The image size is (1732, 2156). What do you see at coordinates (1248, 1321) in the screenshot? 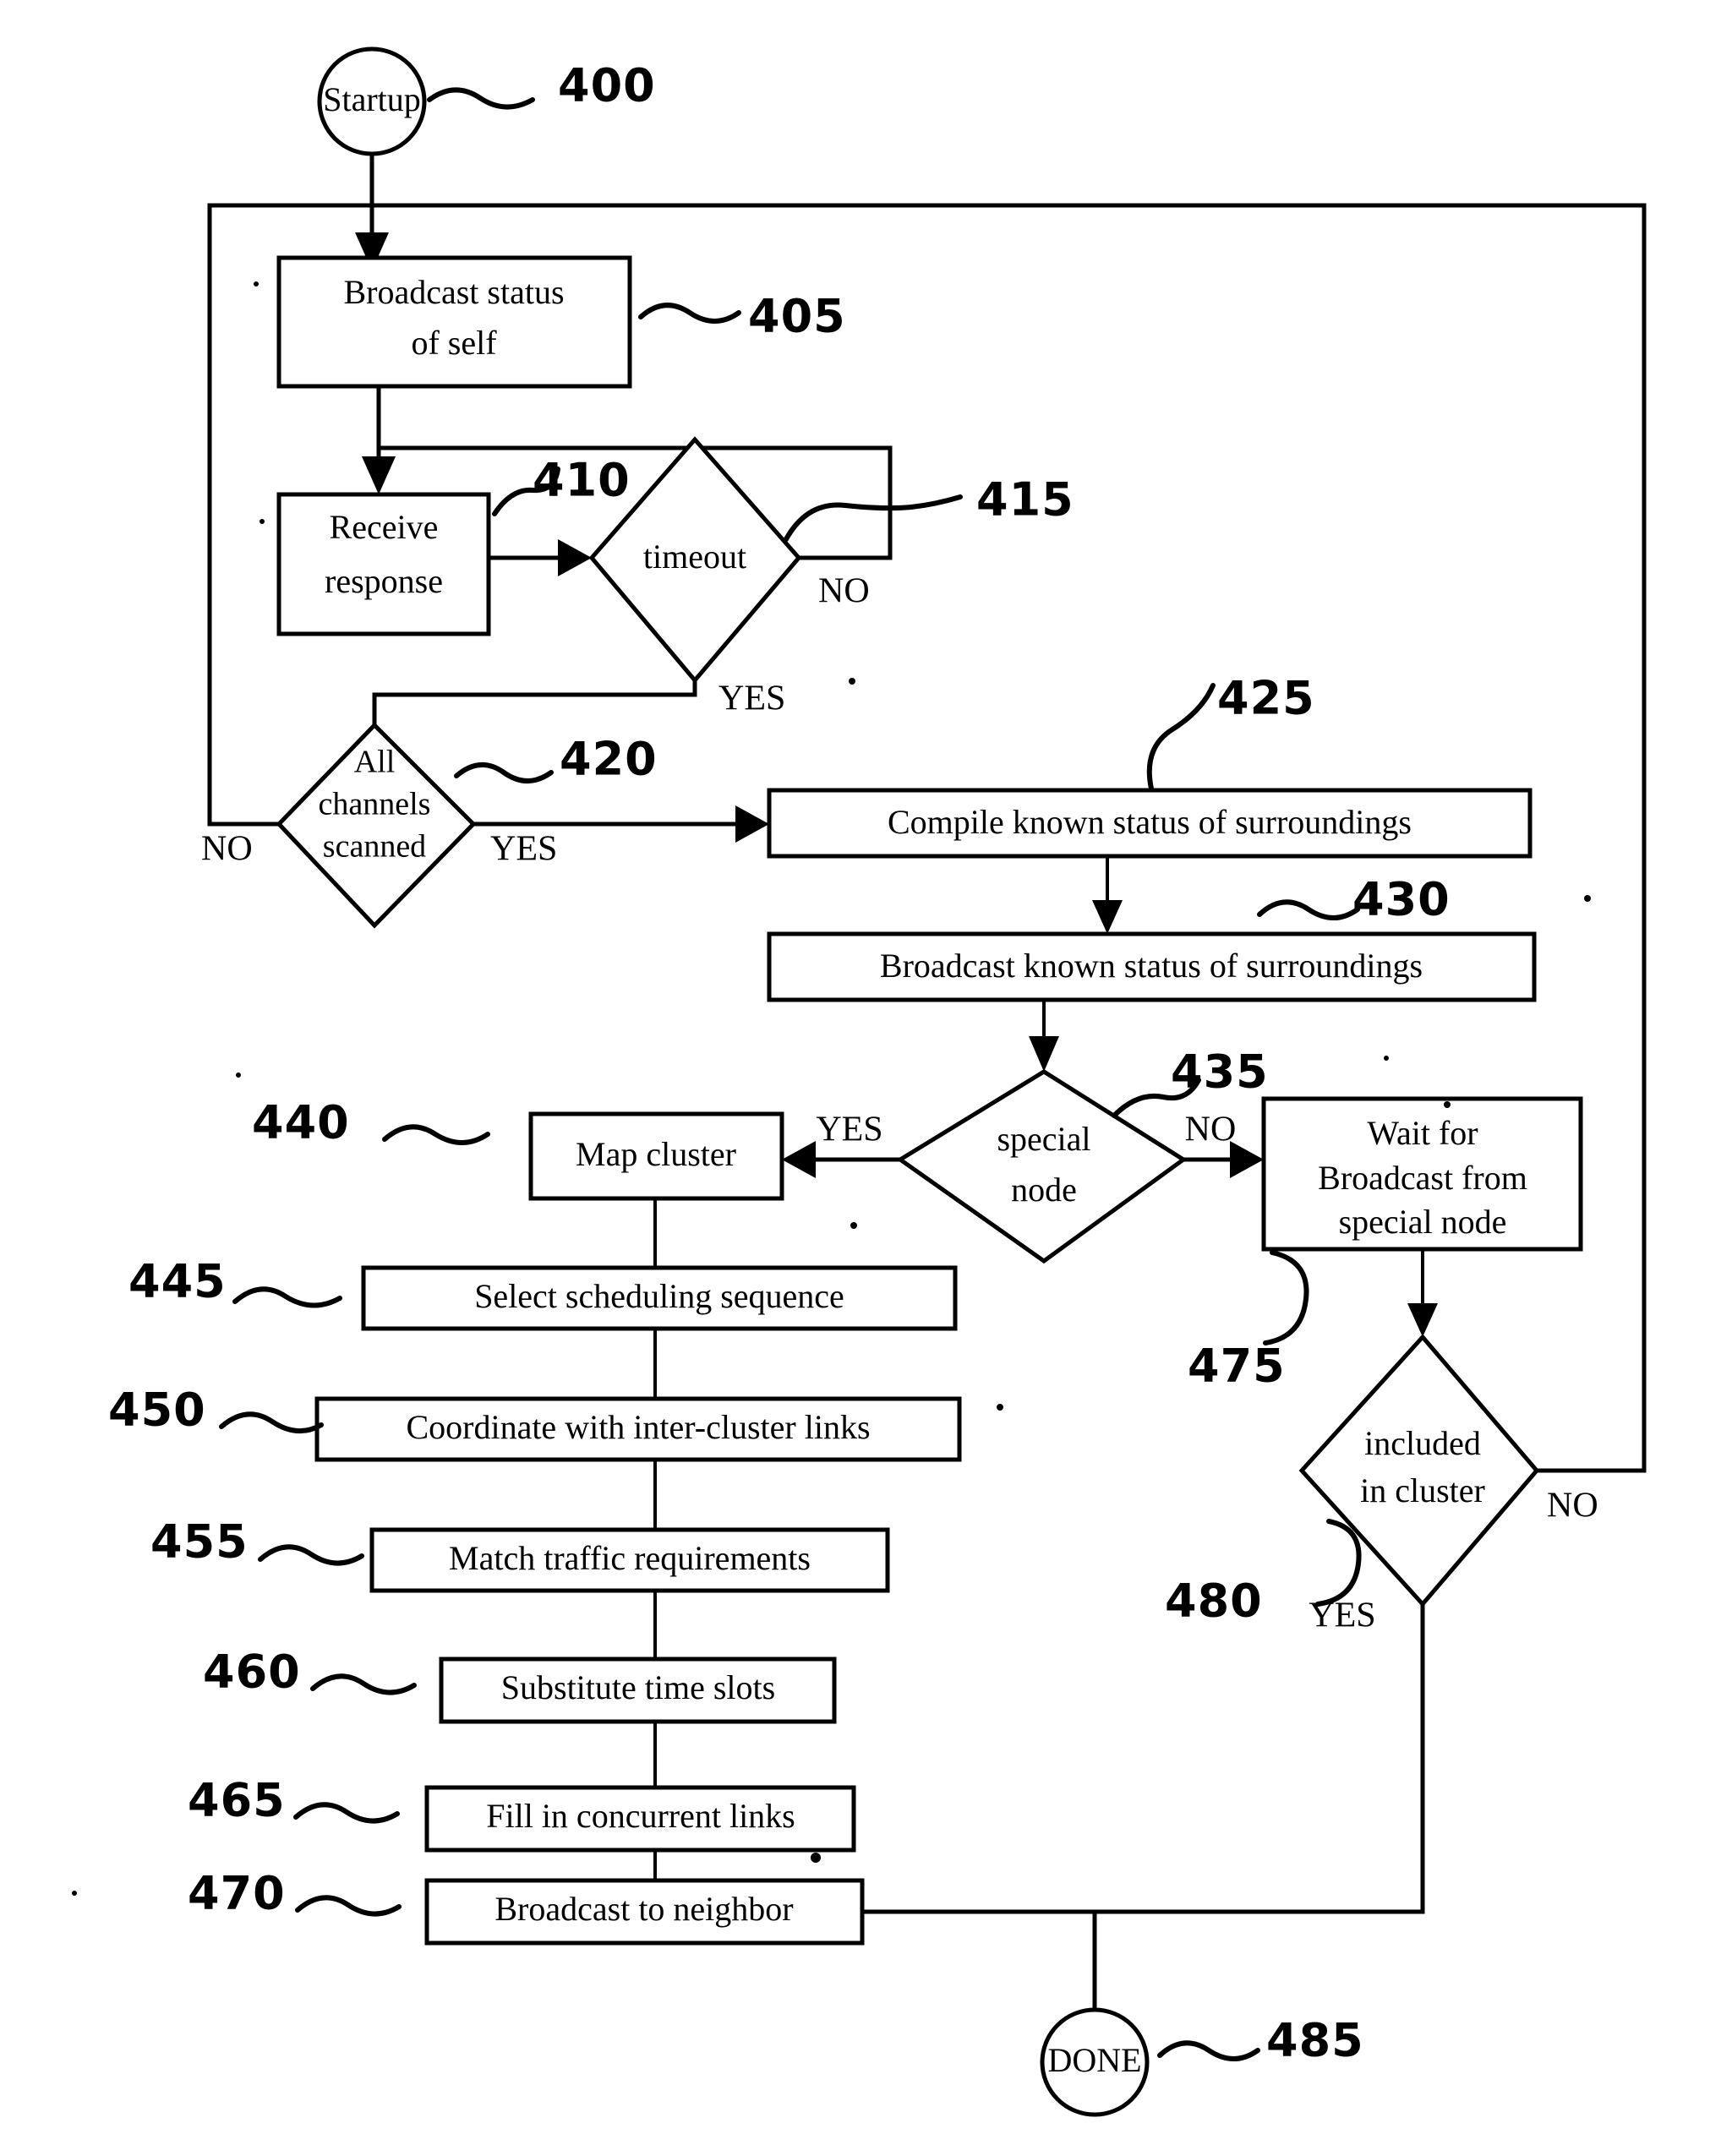
I see `reference-numeral-475: 475` at bounding box center [1248, 1321].